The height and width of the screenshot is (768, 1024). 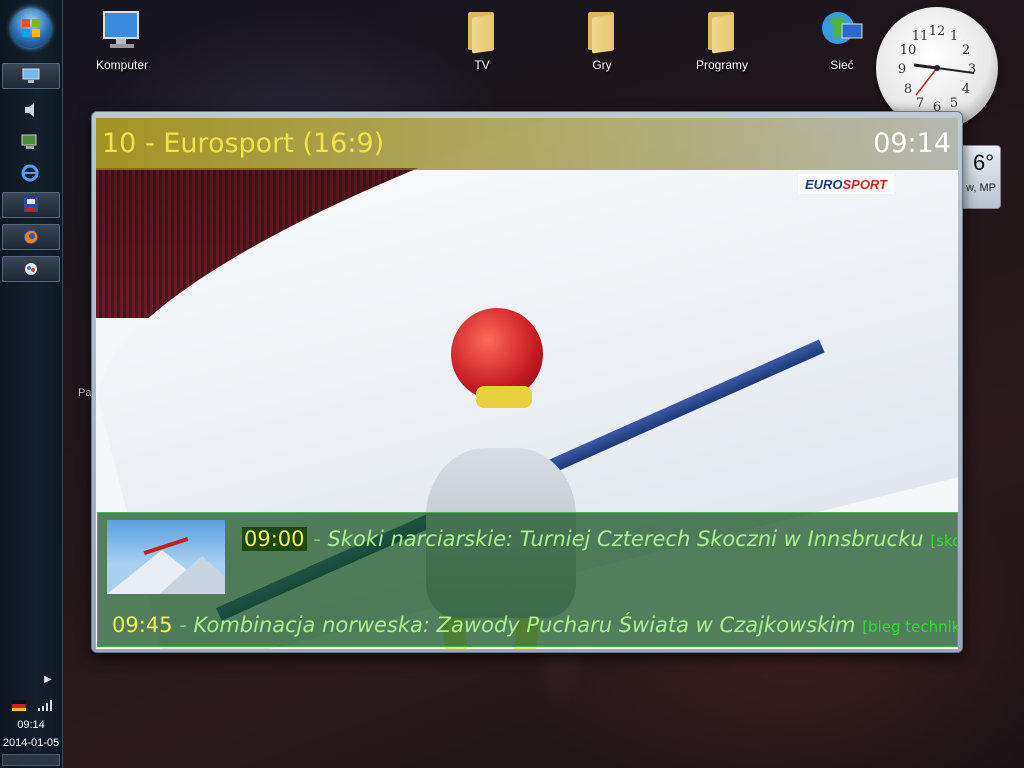 I want to click on taskbar-clock-time: 09:14, so click(x=31, y=725).